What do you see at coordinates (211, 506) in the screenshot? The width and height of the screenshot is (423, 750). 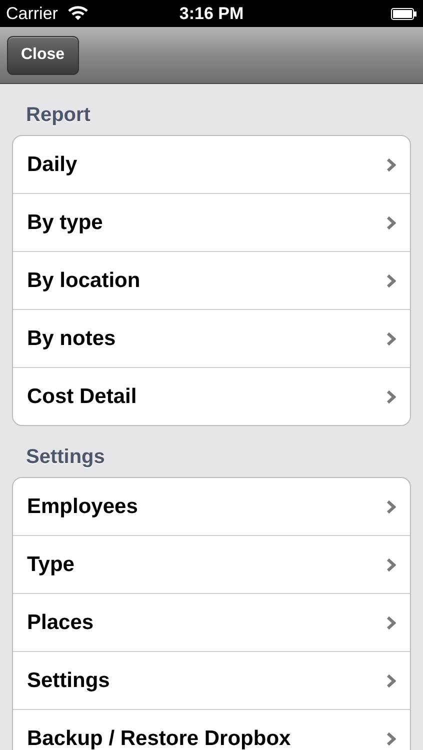 I see `table-row: Employees` at bounding box center [211, 506].